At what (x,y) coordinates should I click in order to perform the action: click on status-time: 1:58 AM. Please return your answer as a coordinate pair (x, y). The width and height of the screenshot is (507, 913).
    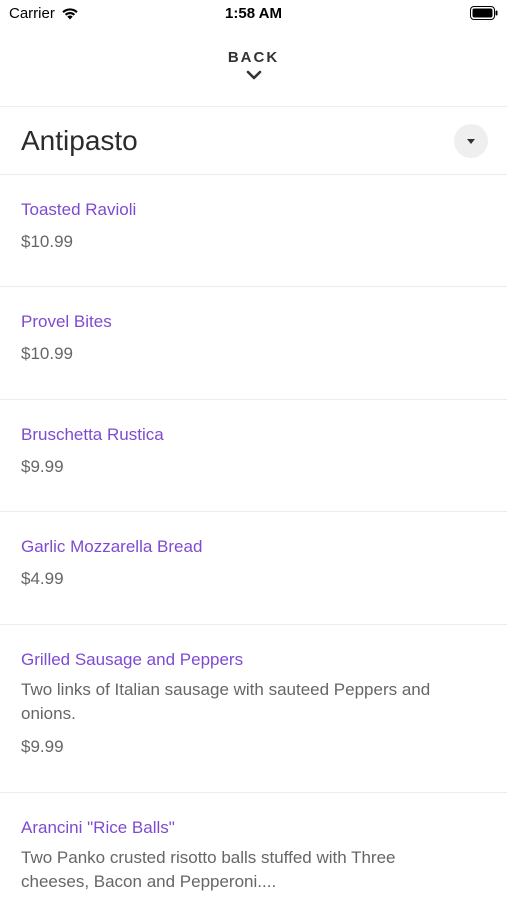
    Looking at the image, I should click on (253, 13).